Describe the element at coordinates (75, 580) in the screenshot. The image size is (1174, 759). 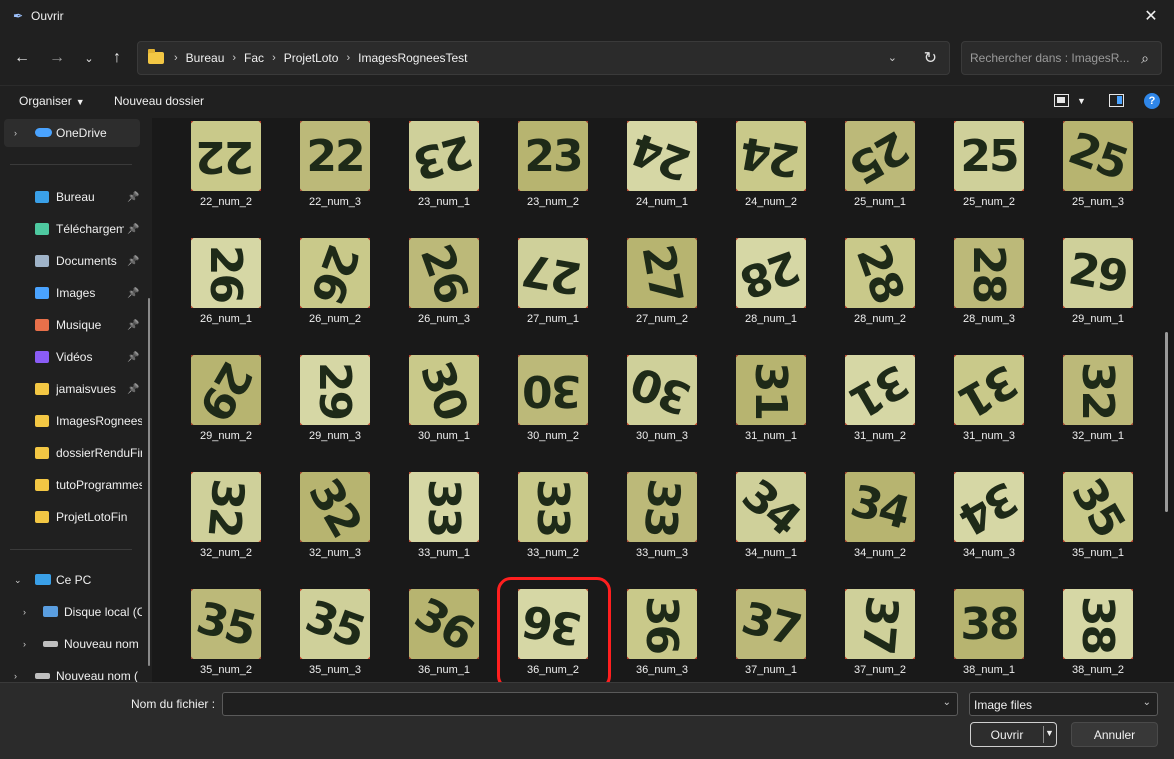
I see `sidebar-item-this-pc: ⌄ Ce PC` at that location.